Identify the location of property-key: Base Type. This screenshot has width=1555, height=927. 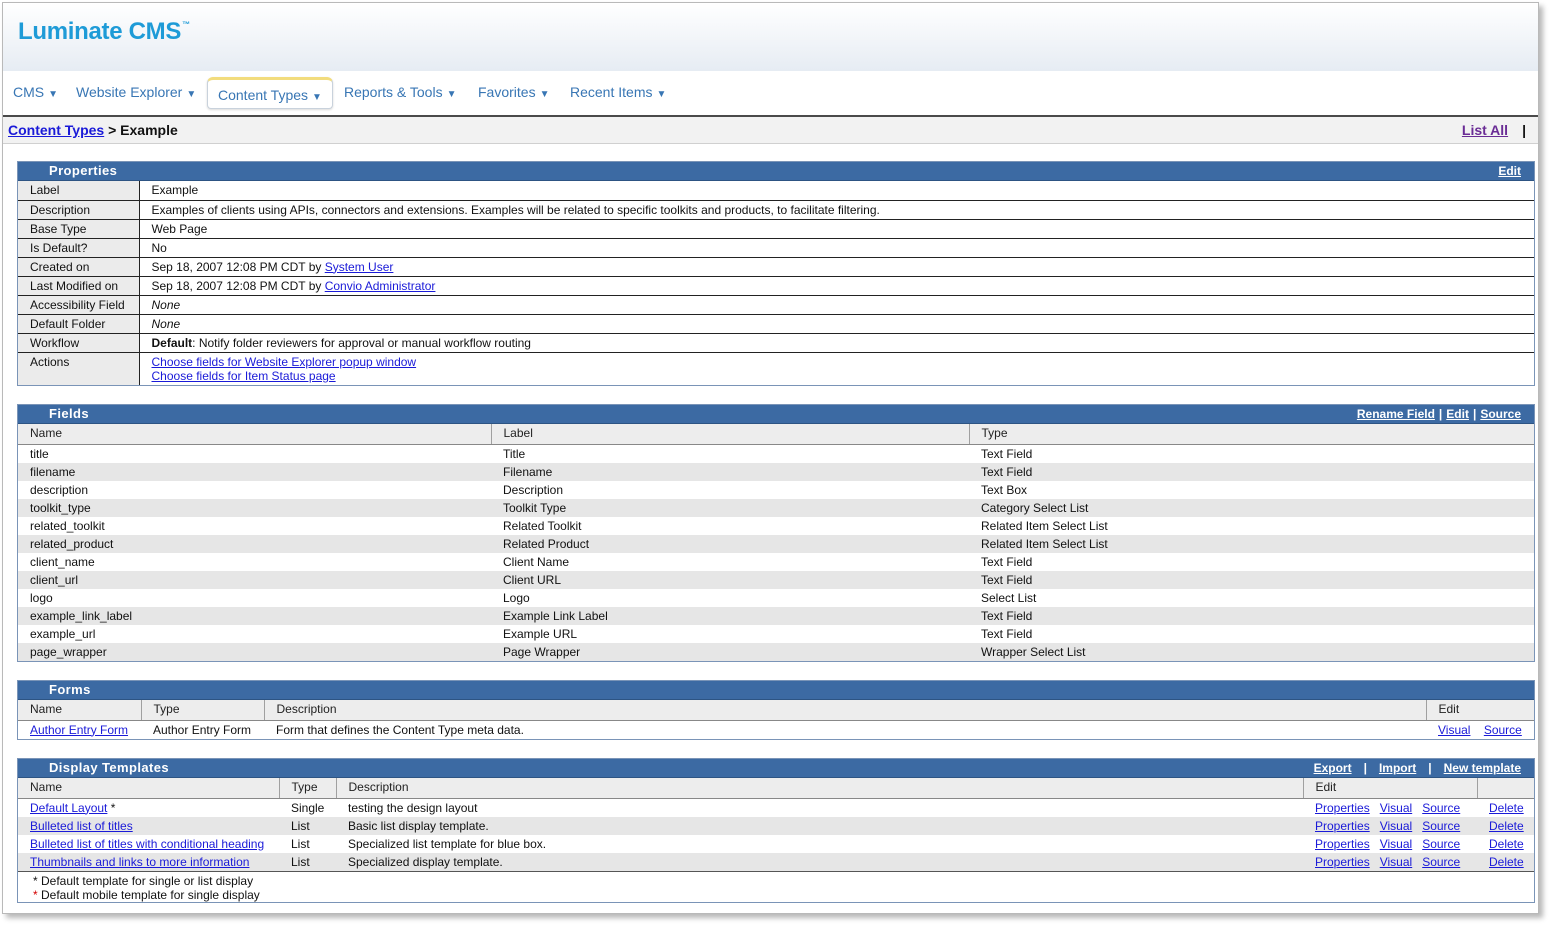
(79, 229).